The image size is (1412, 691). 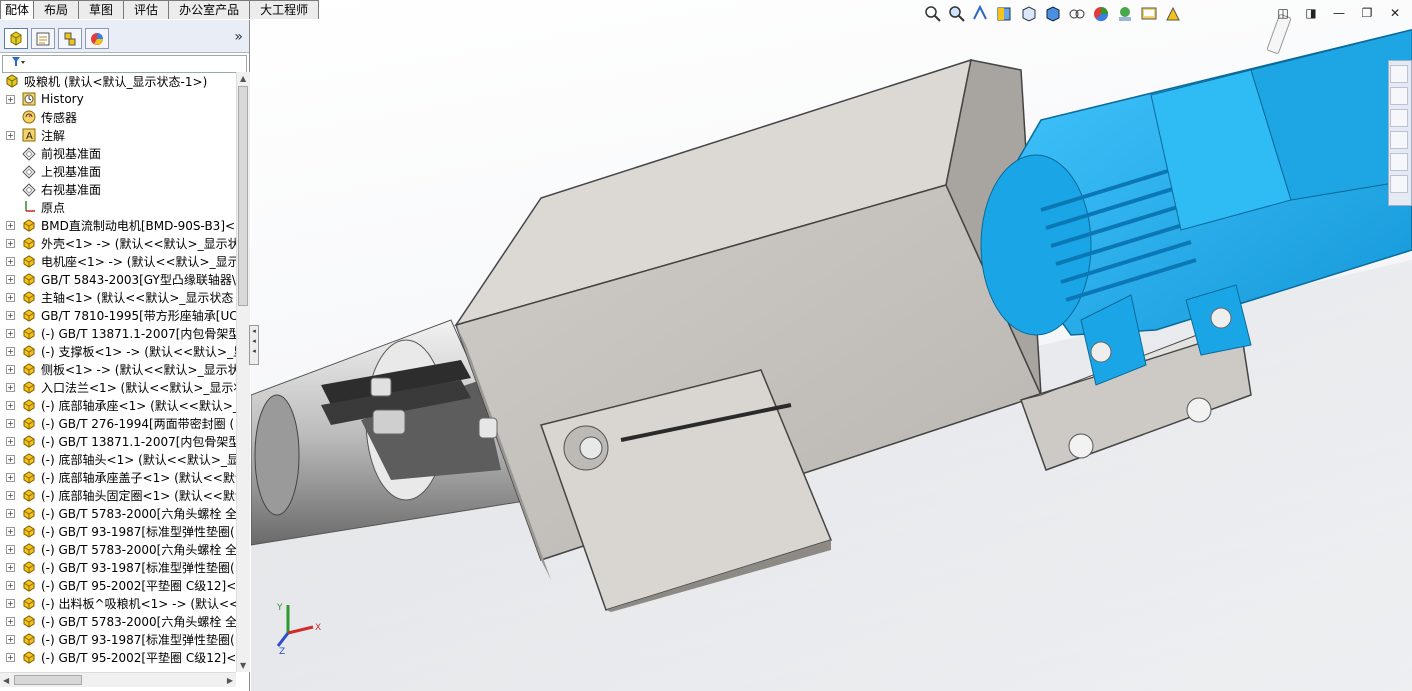 I want to click on tree-filter-bar, so click(x=124, y=64).